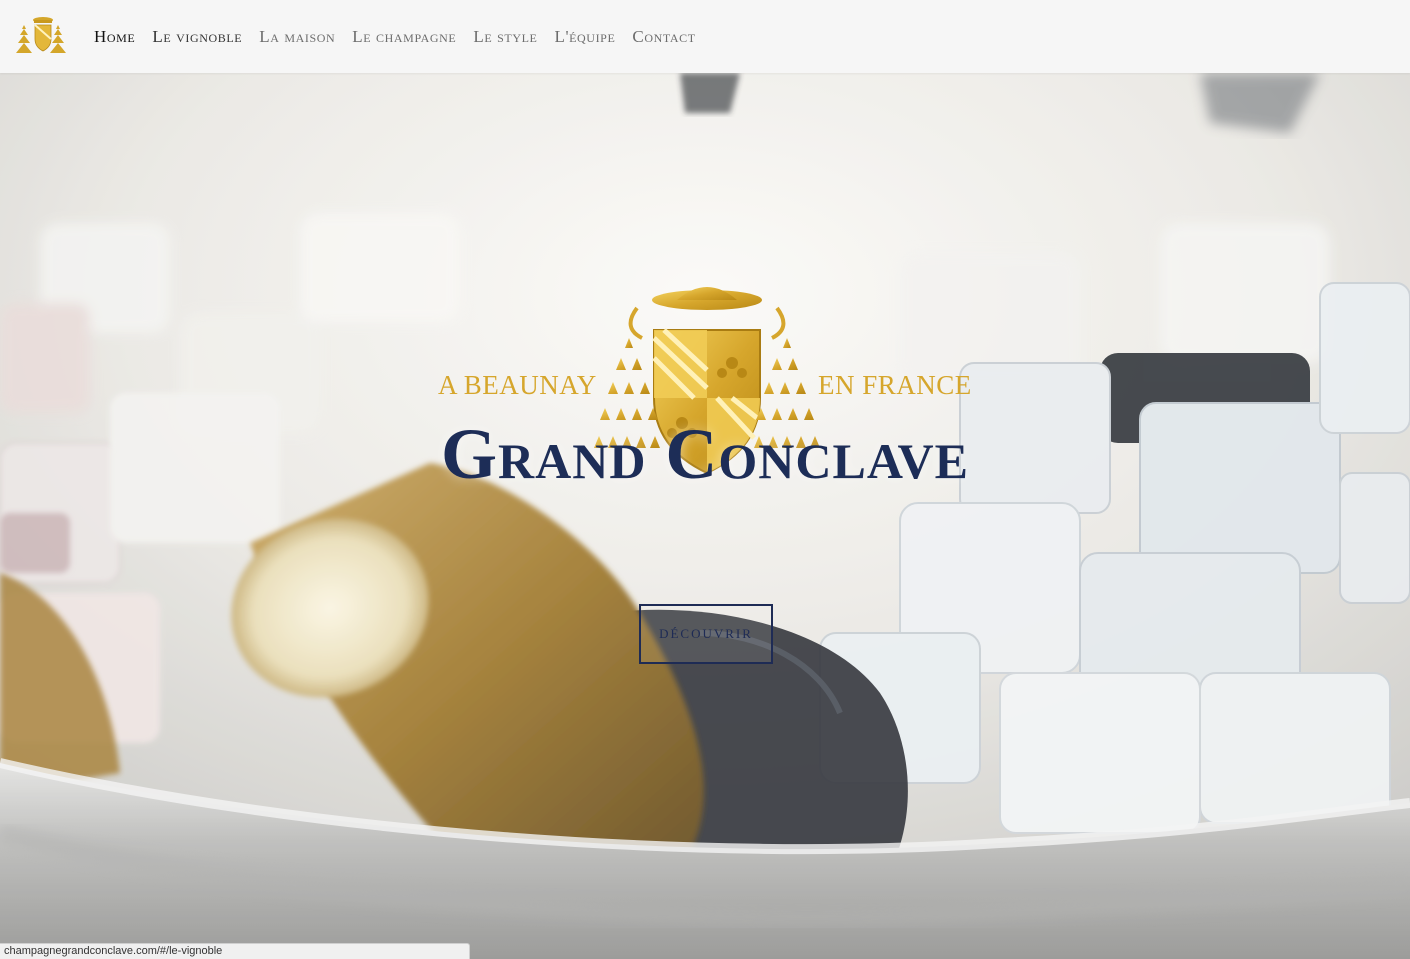  What do you see at coordinates (505, 37) in the screenshot?
I see `nav-item-le-style: Le style` at bounding box center [505, 37].